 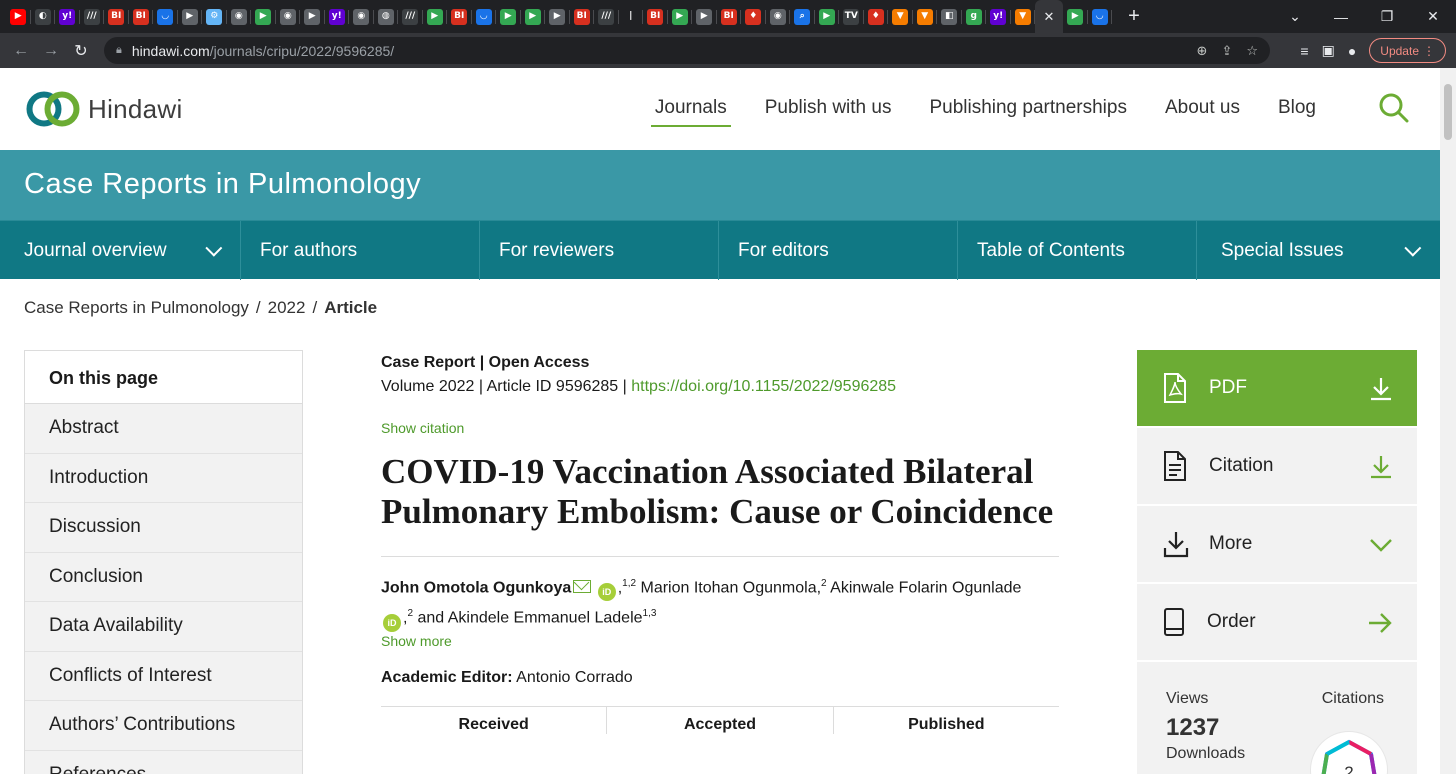 I want to click on subnav-for-reviewers: For reviewers, so click(x=599, y=250).